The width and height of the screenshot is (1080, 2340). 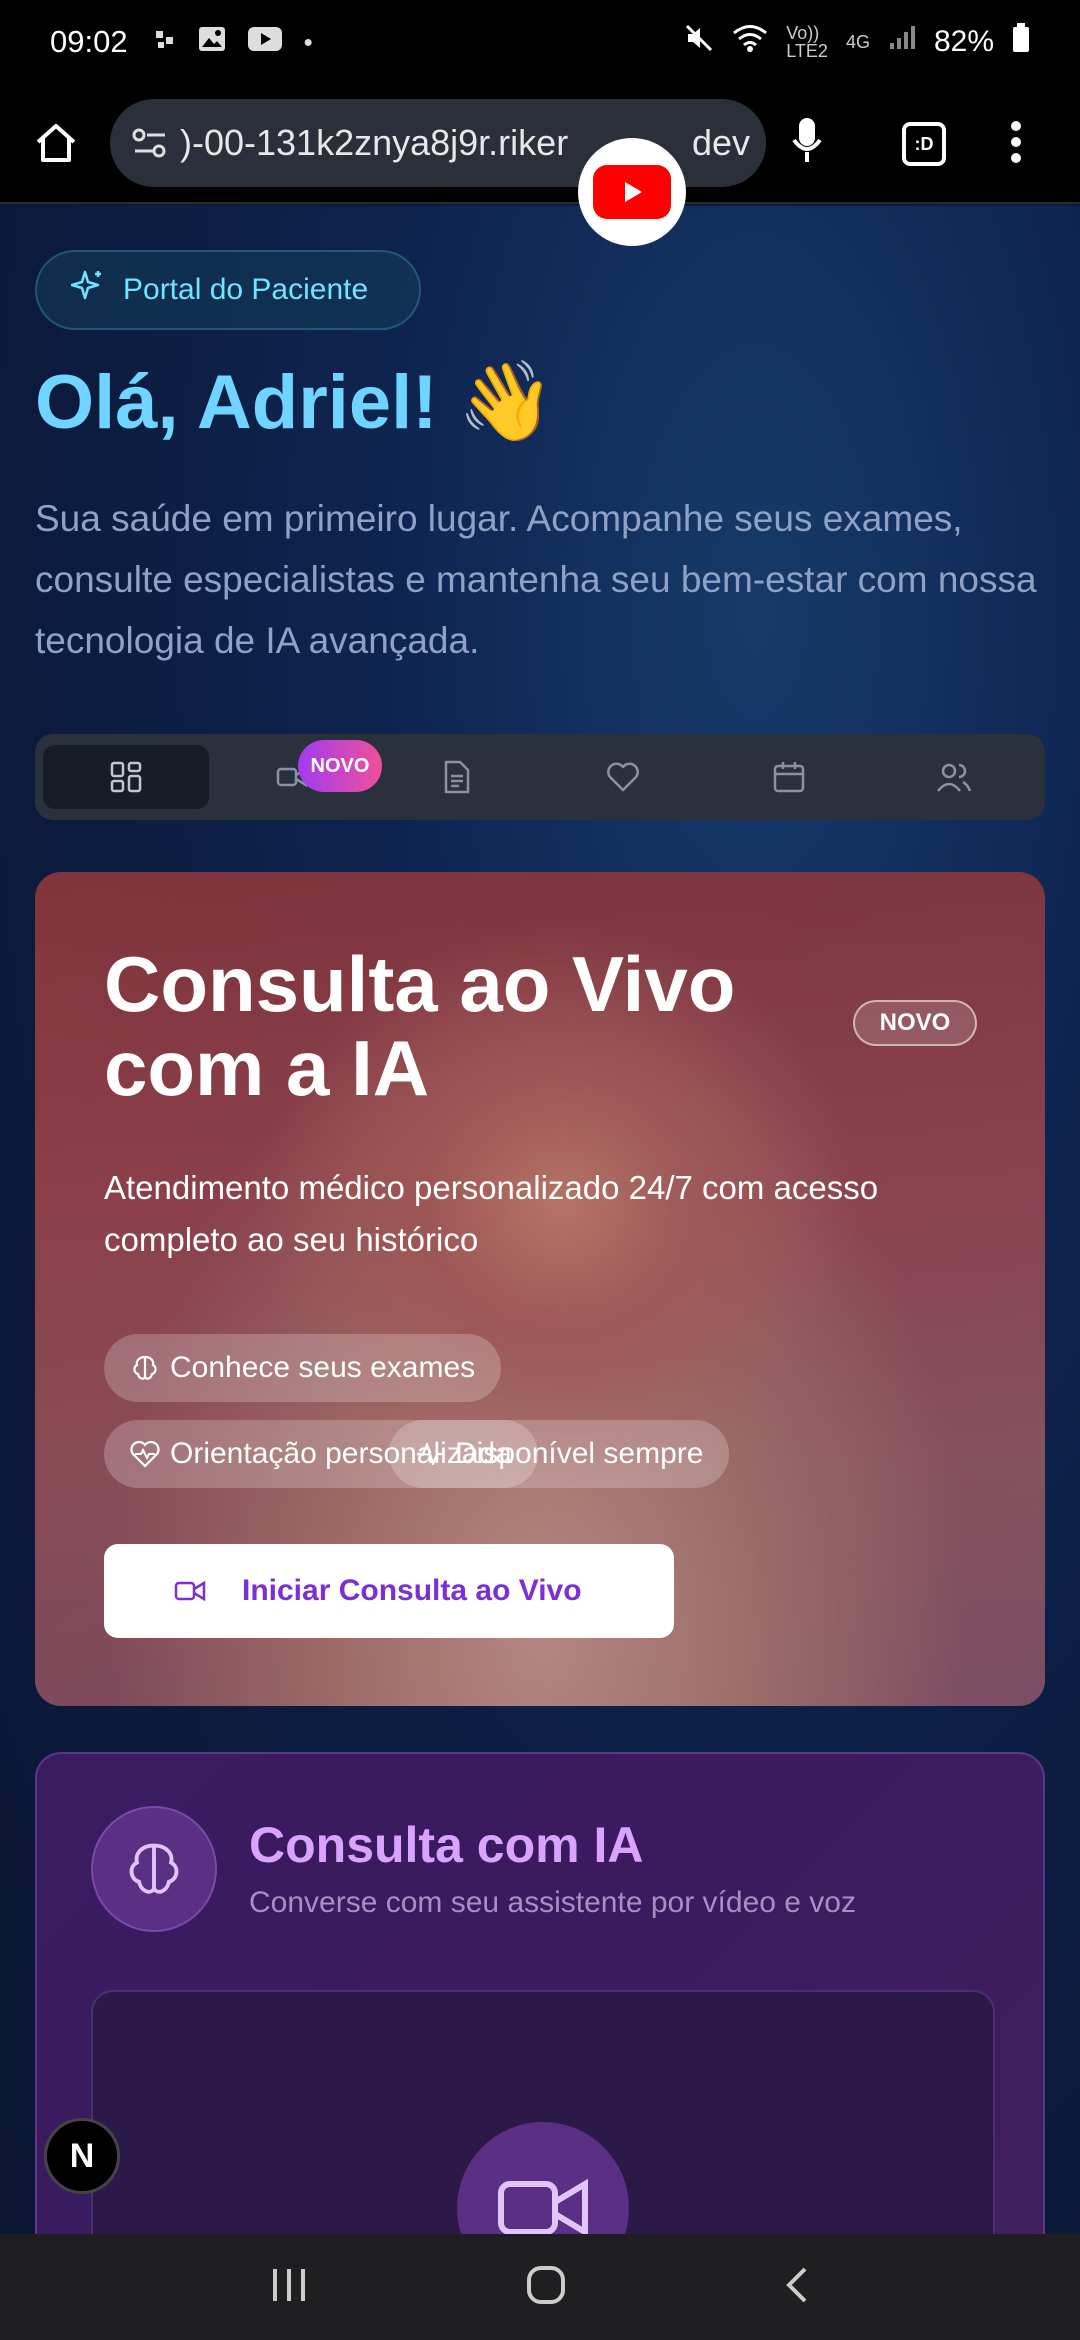 I want to click on dashboard-icon, so click(x=126, y=777).